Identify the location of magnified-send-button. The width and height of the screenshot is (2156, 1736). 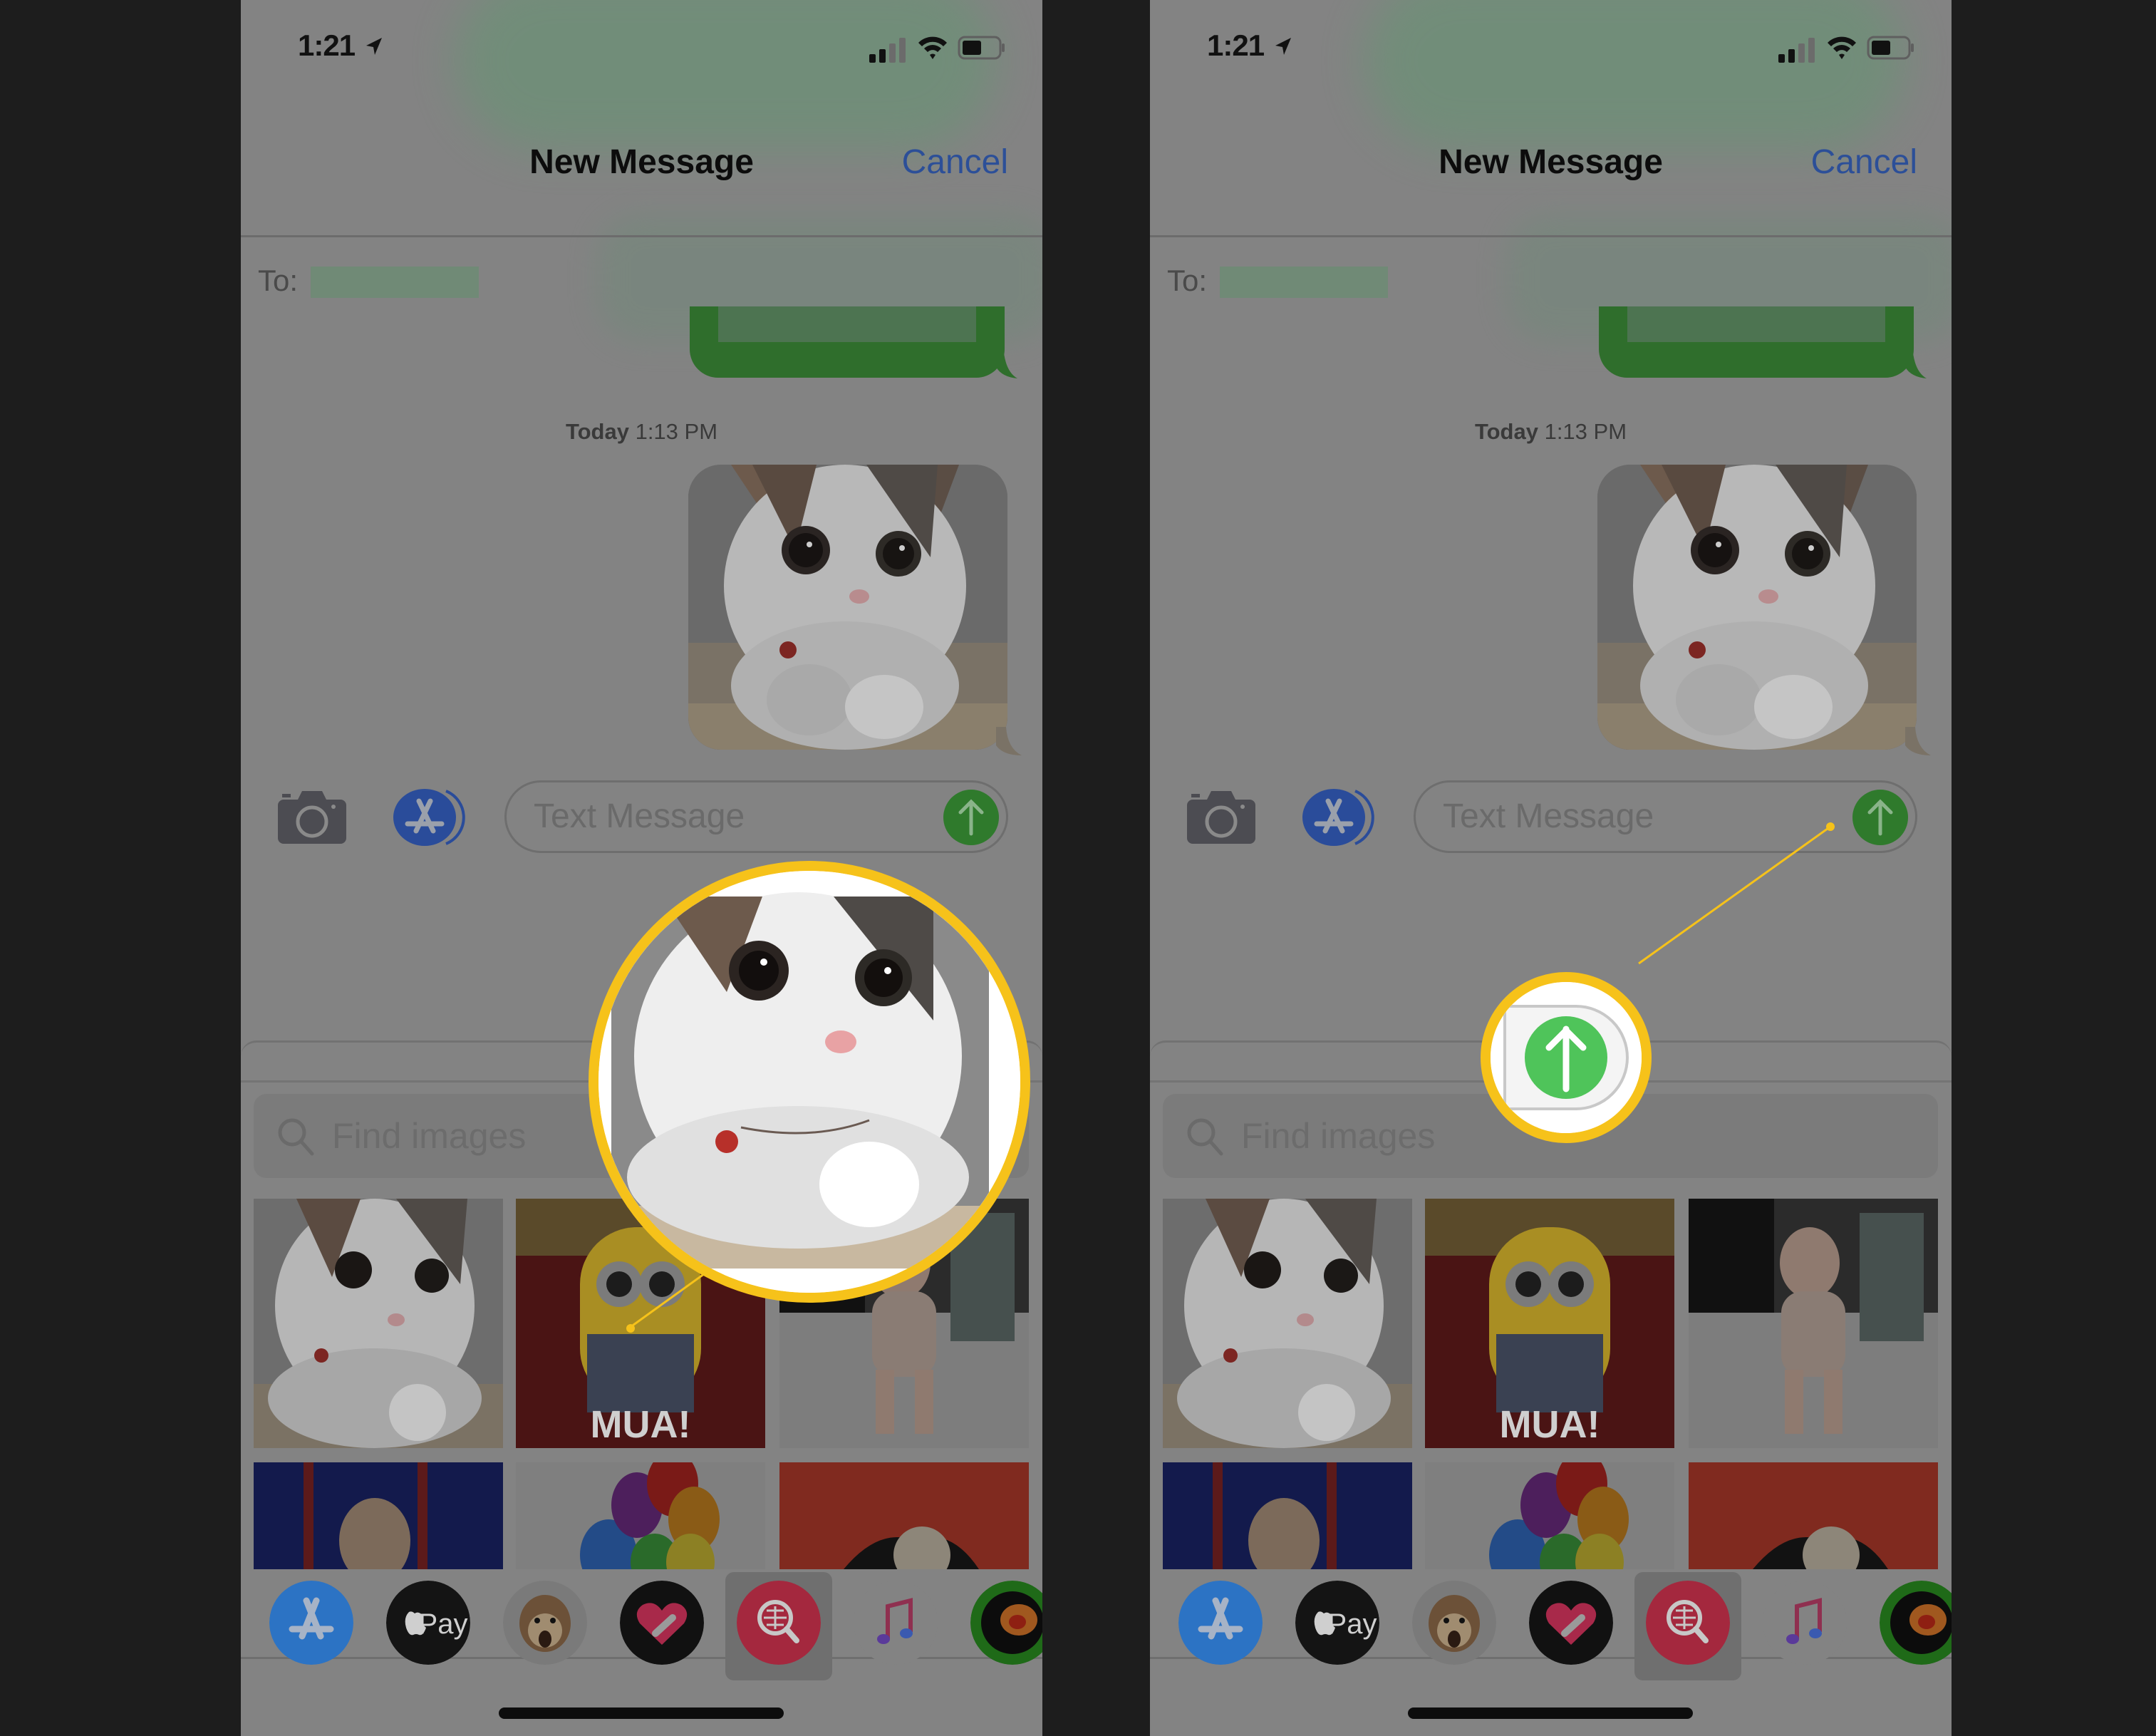
(1567, 1057).